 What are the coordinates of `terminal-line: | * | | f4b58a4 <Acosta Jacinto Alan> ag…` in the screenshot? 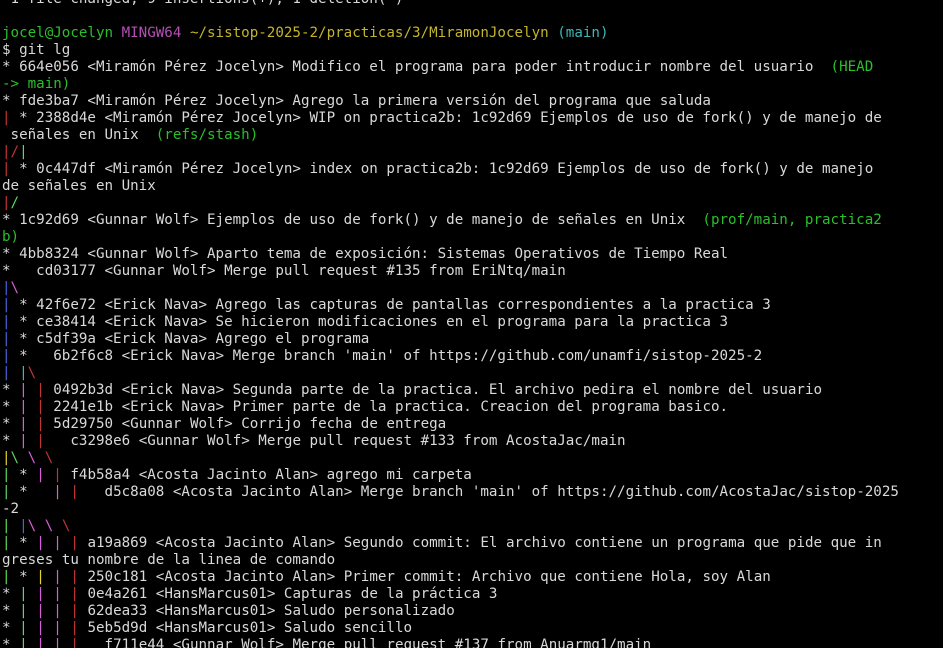 It's located at (471, 475).